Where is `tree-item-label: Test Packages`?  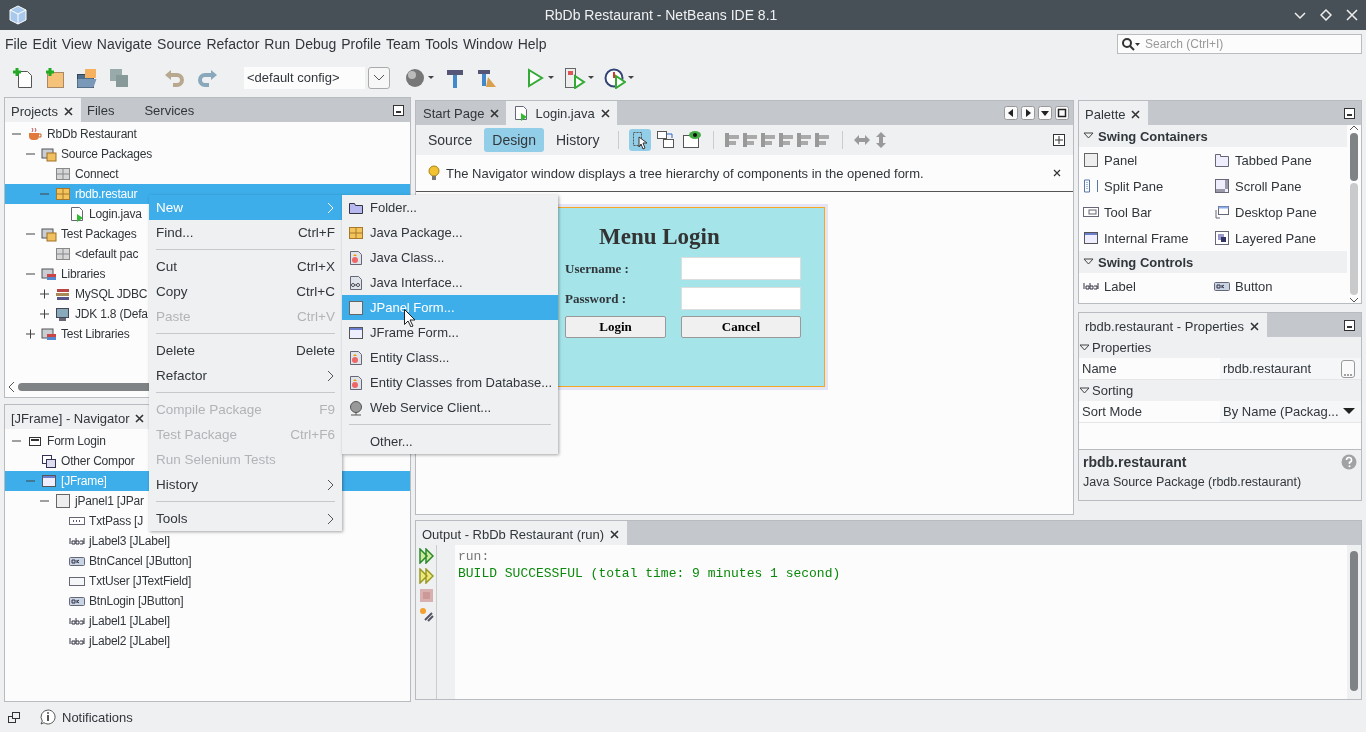 tree-item-label: Test Packages is located at coordinates (99, 234).